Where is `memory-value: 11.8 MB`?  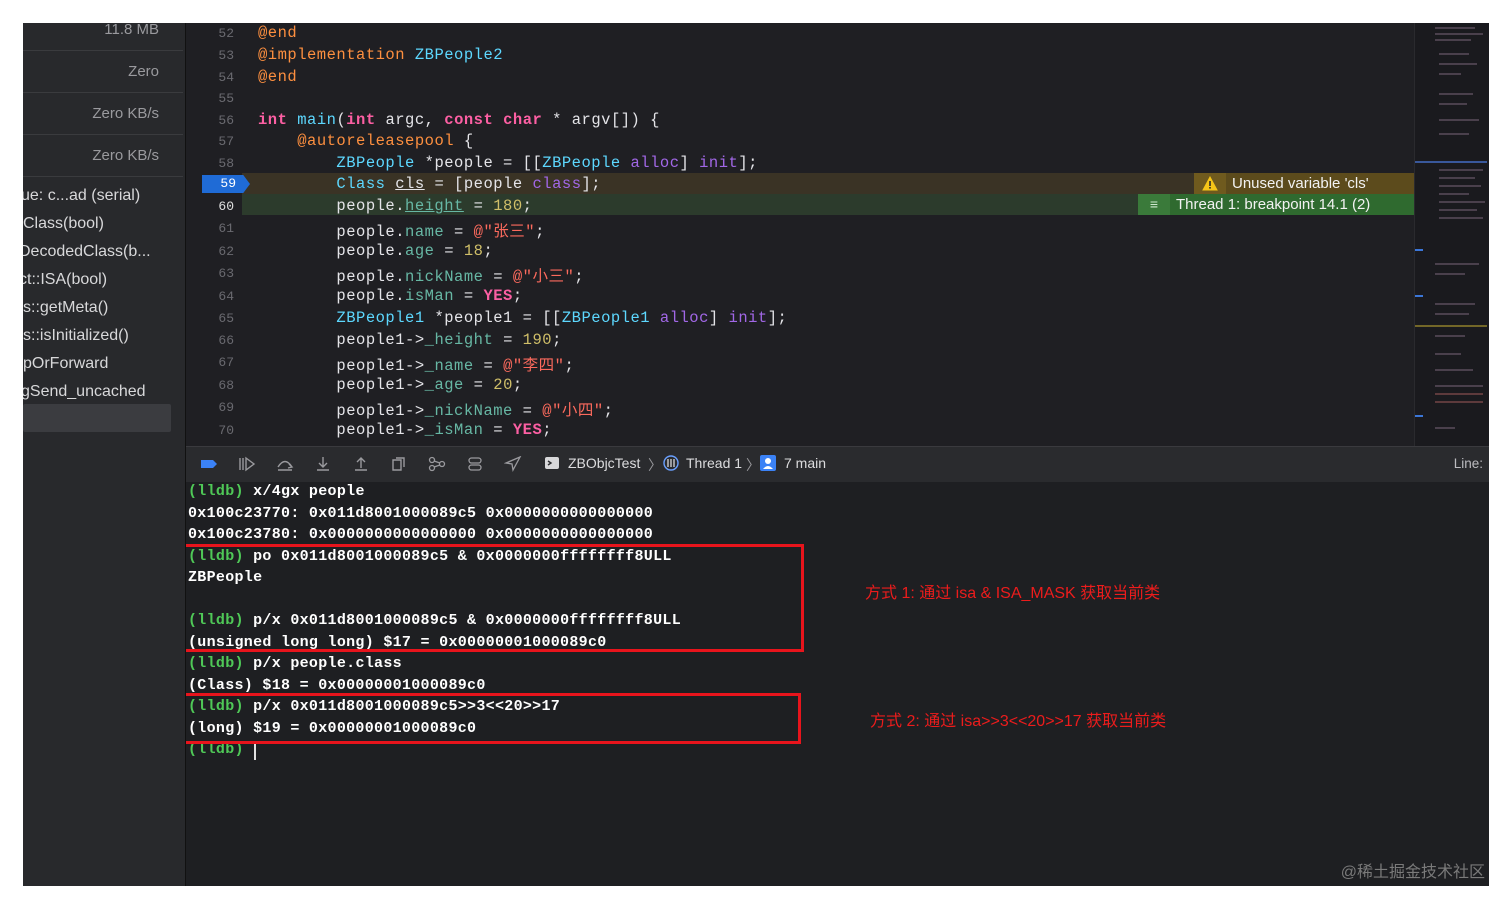 memory-value: 11.8 MB is located at coordinates (131, 30).